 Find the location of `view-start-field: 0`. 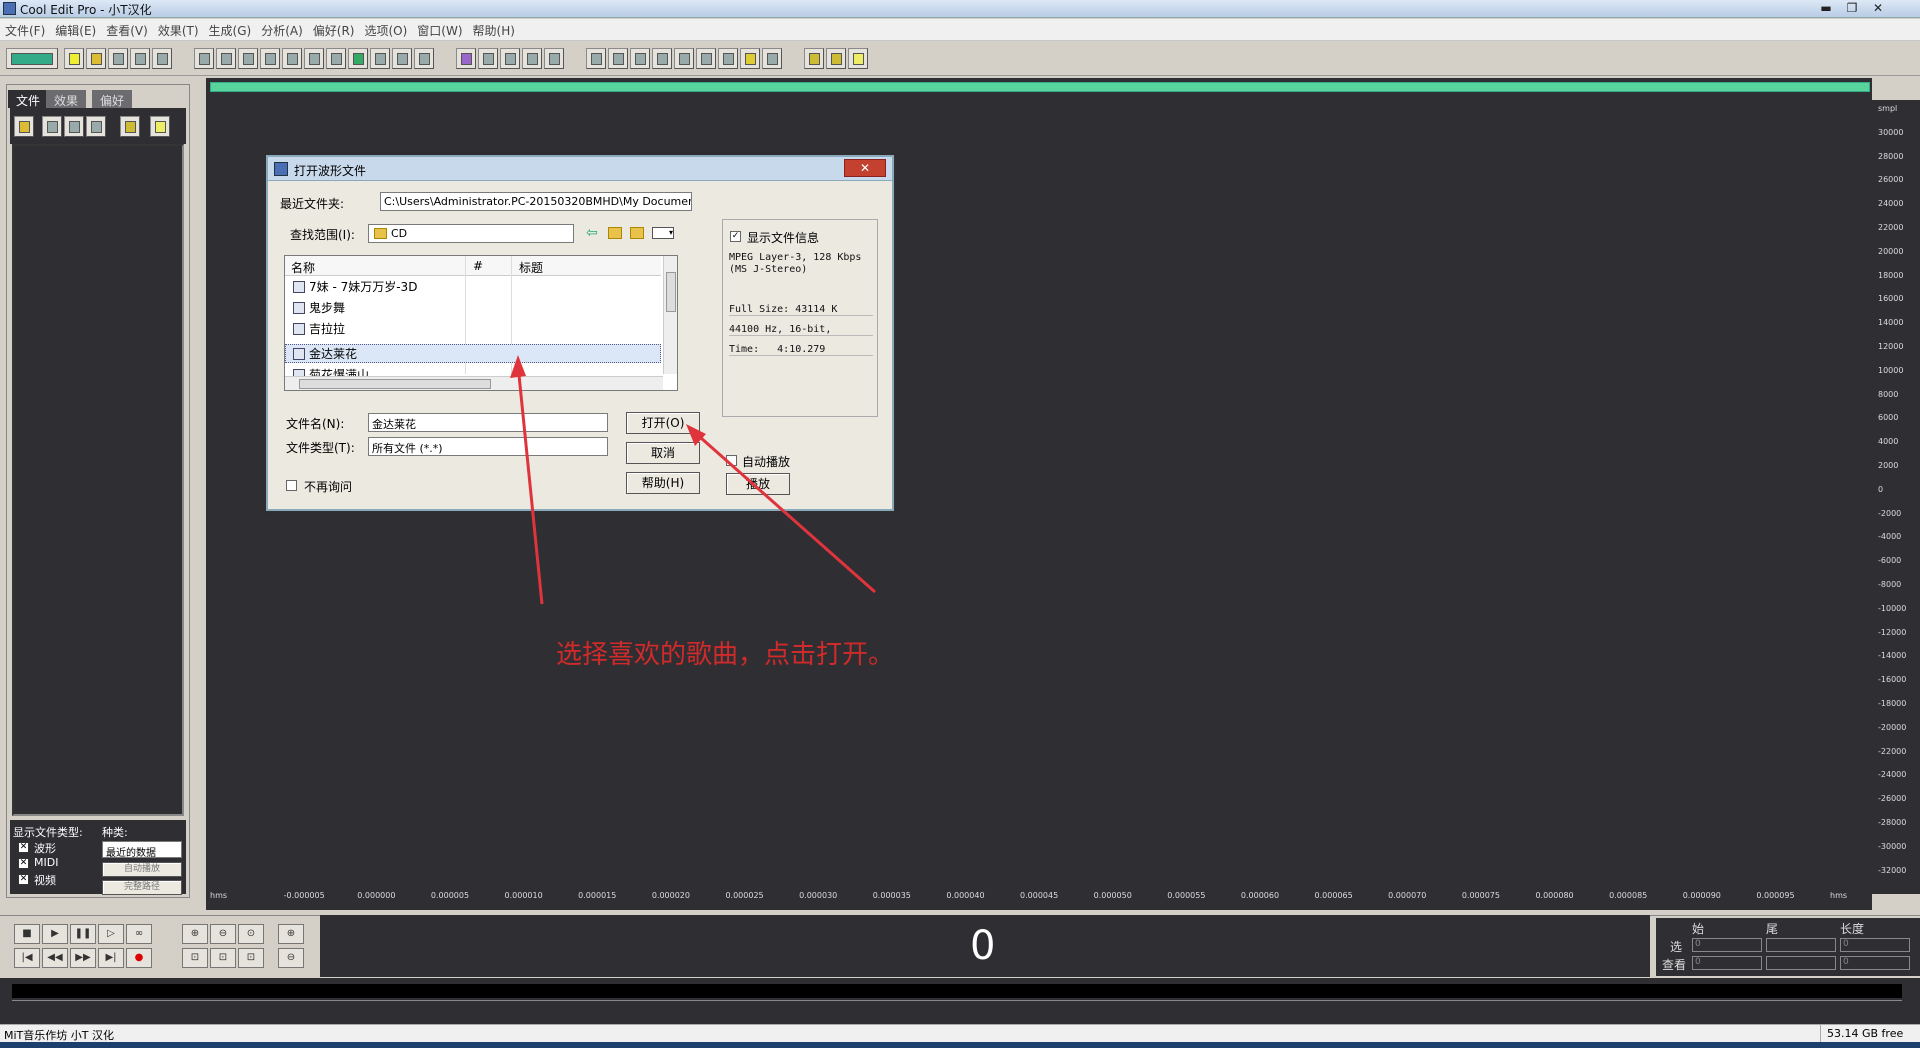

view-start-field: 0 is located at coordinates (1727, 963).